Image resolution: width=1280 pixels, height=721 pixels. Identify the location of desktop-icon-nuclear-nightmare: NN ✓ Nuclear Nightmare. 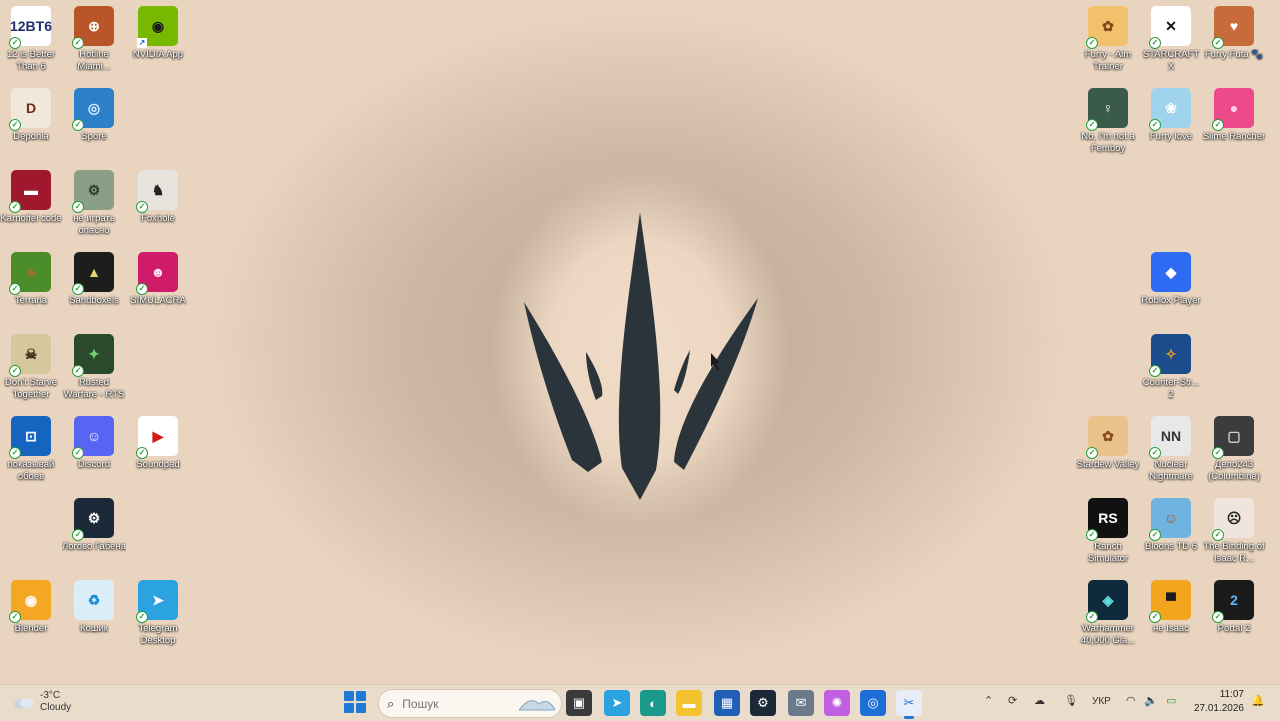
(1171, 451).